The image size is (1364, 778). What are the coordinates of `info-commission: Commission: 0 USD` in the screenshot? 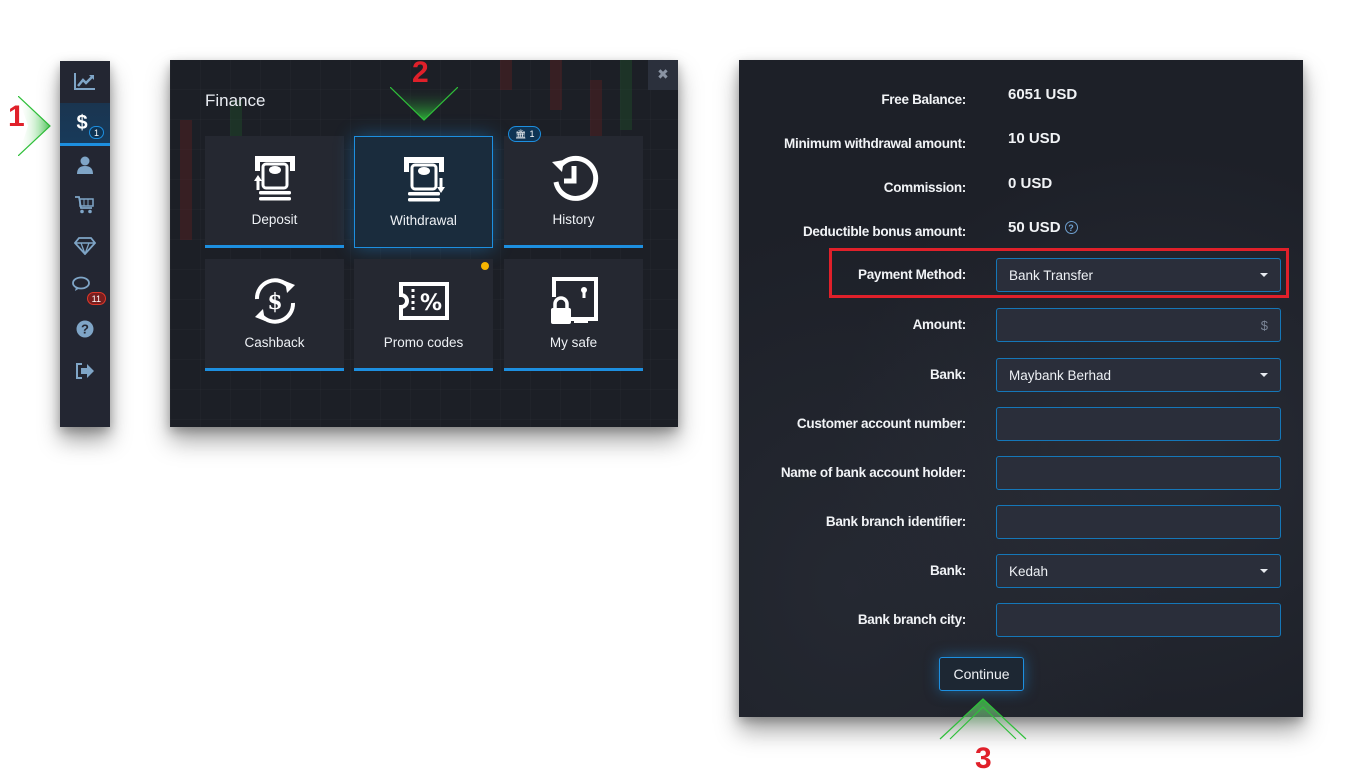 It's located at (1021, 194).